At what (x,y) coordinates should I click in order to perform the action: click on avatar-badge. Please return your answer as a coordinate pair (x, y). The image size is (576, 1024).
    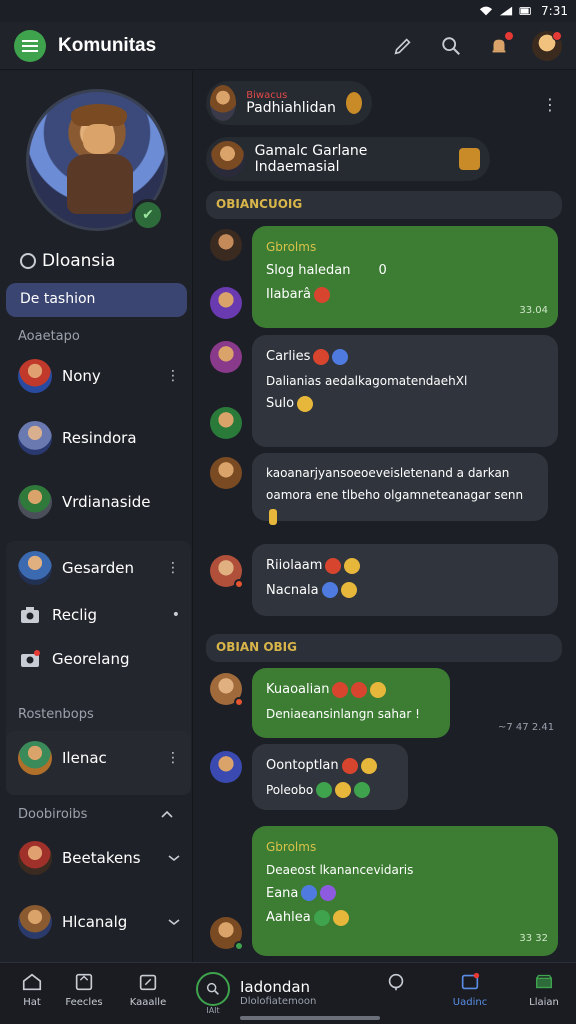
    Looking at the image, I should click on (557, 35).